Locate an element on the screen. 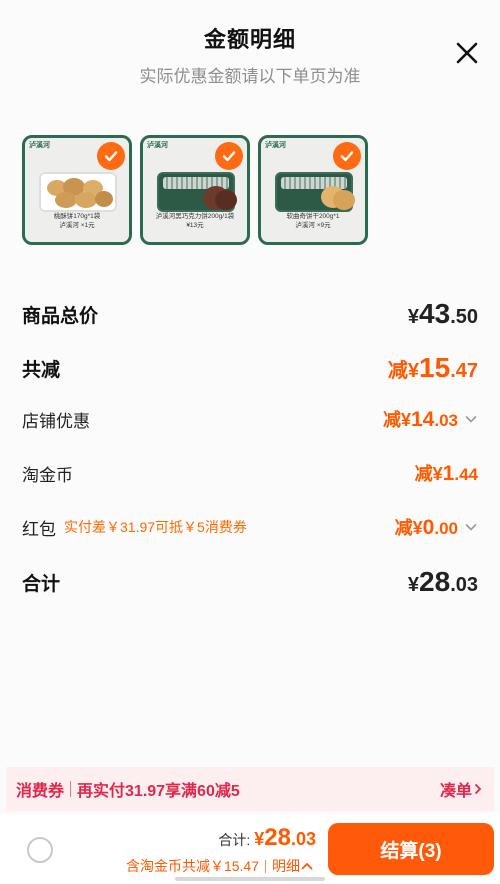  summary-divider is located at coordinates (265, 866).